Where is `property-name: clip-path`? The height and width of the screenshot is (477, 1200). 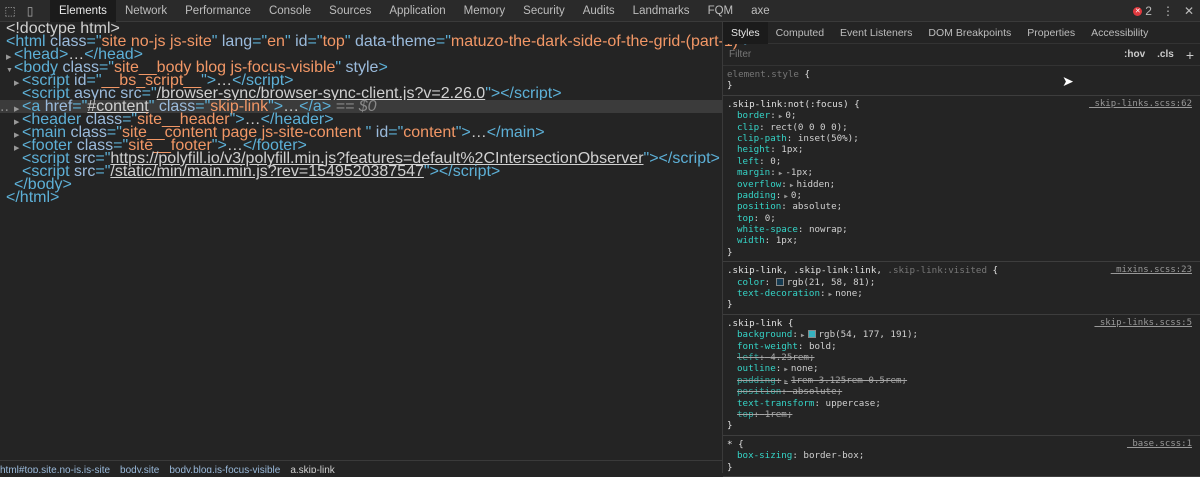 property-name: clip-path is located at coordinates (762, 138).